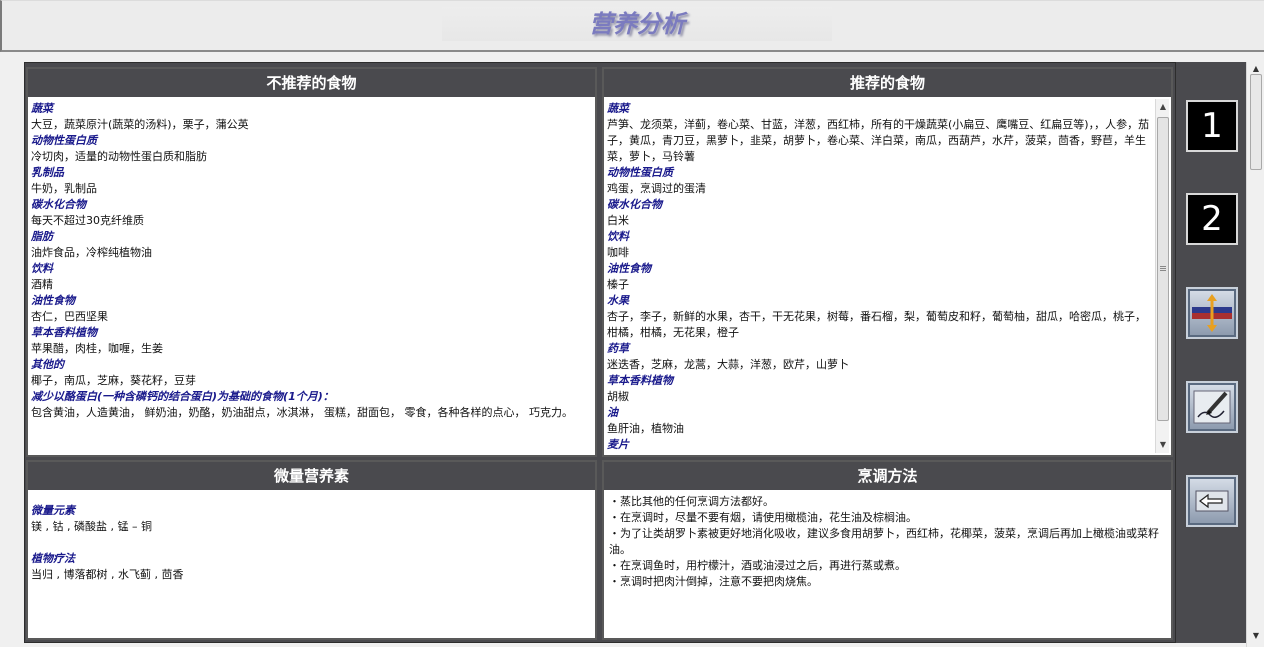  I want to click on panel-header: 不推荐的食物, so click(311, 83).